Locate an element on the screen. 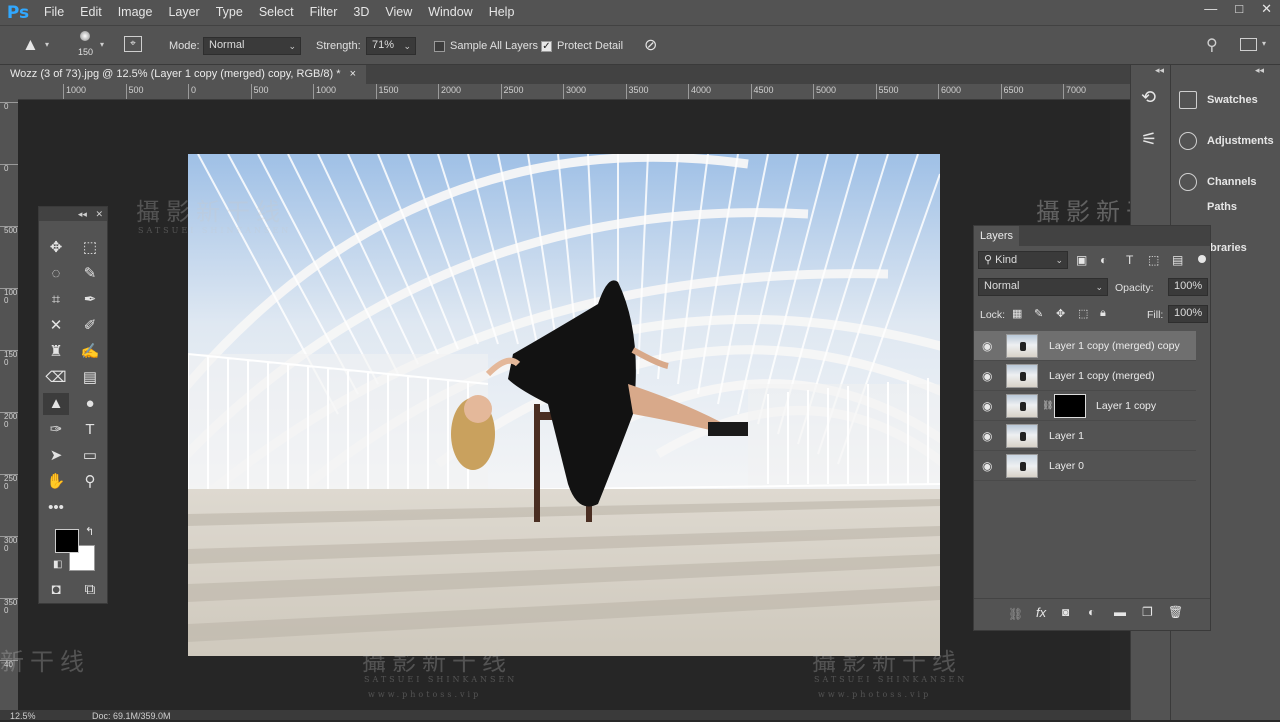  type-tool-icon: T is located at coordinates (90, 430).